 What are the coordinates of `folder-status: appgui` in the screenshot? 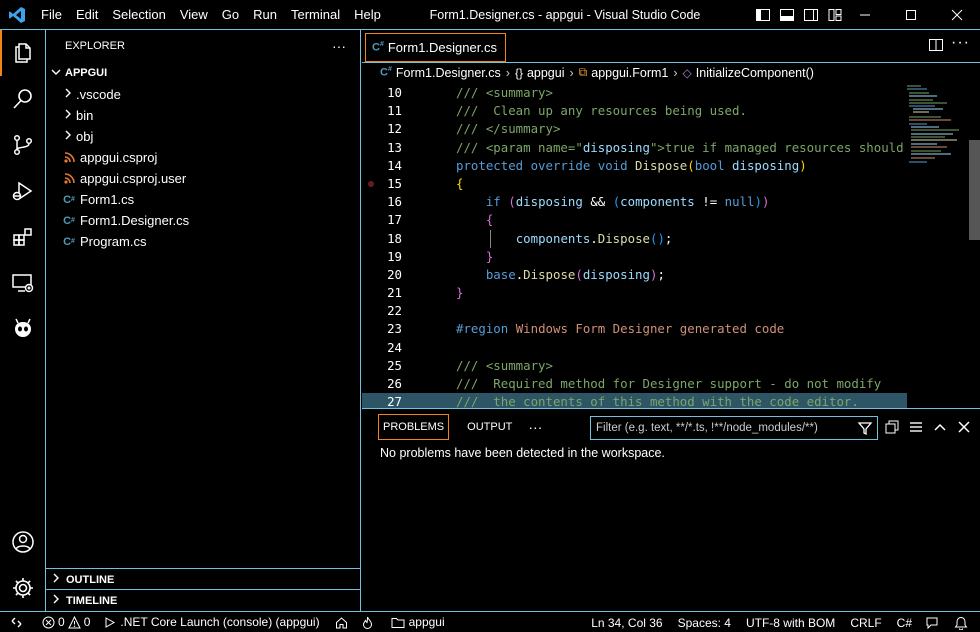 It's located at (414, 622).